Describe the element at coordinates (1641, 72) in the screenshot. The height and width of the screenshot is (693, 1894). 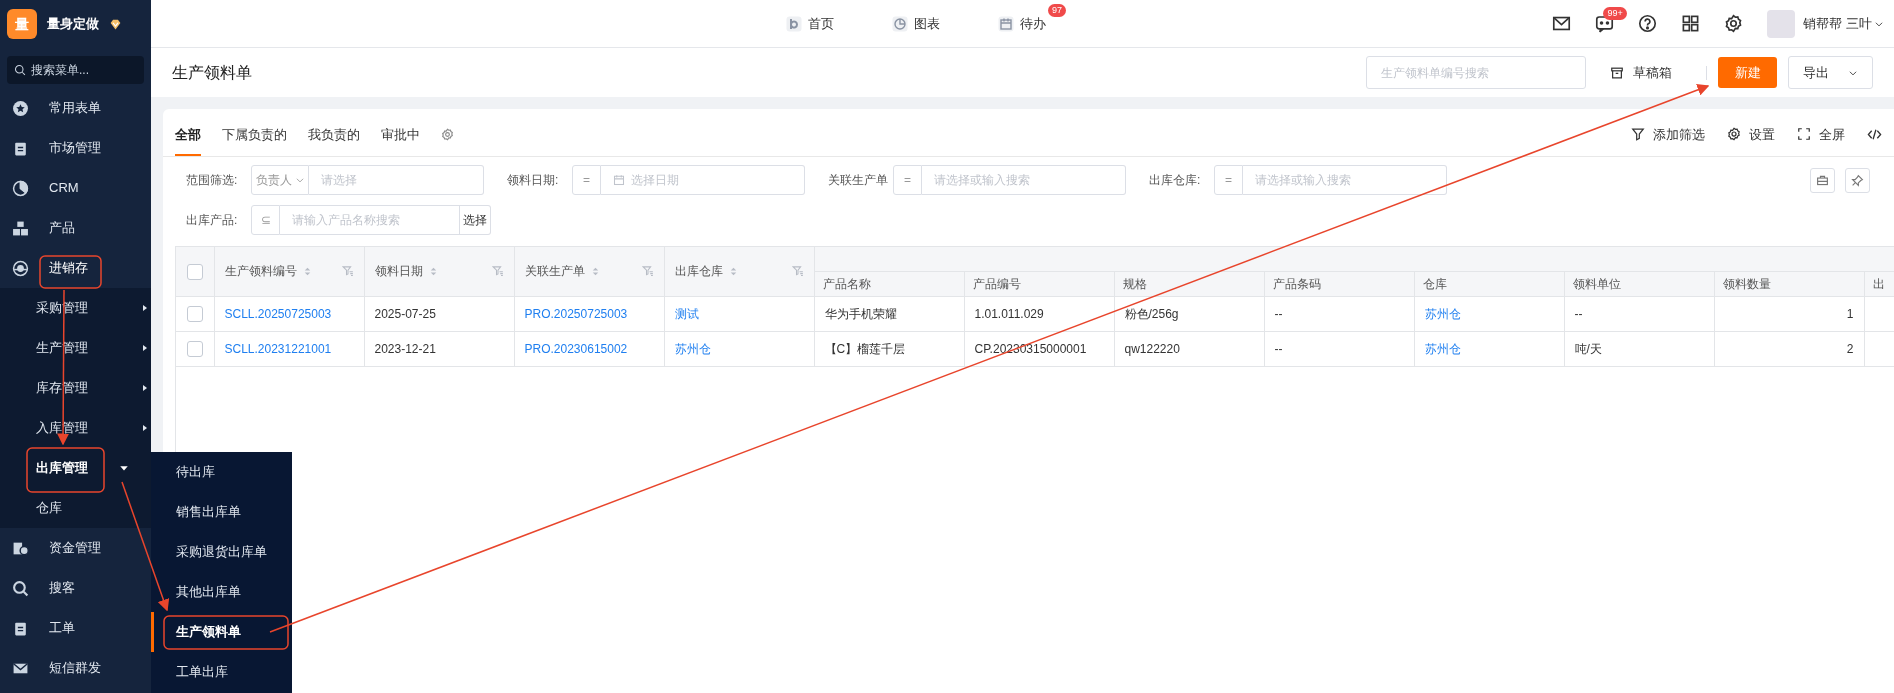
I see `drafts-button: 草稿箱` at that location.